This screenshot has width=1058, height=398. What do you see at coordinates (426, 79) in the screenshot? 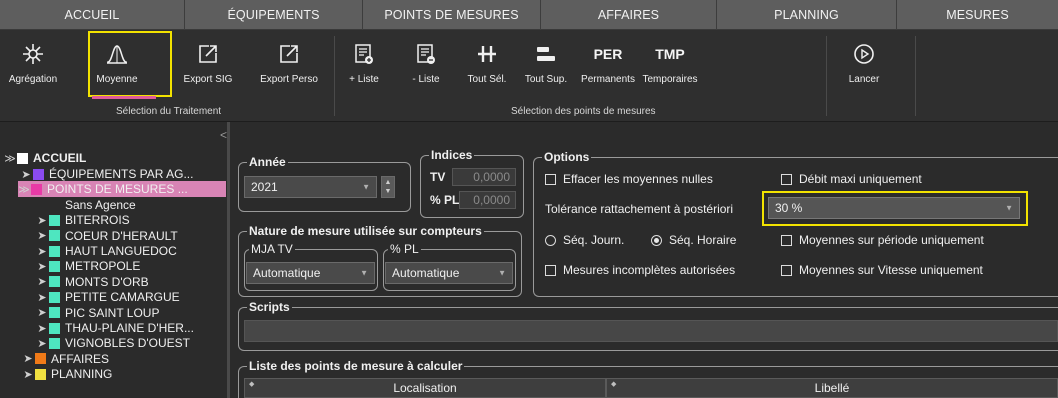
I see `remove-list-label: - Liste` at bounding box center [426, 79].